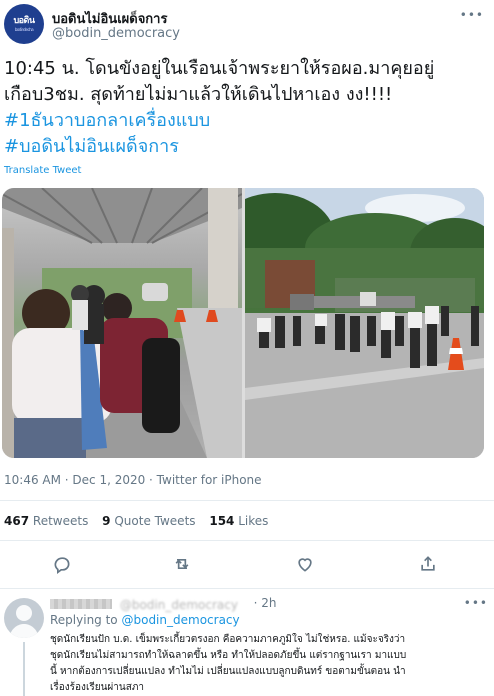 This screenshot has height=696, width=494. I want to click on redacted-name, so click(81, 603).